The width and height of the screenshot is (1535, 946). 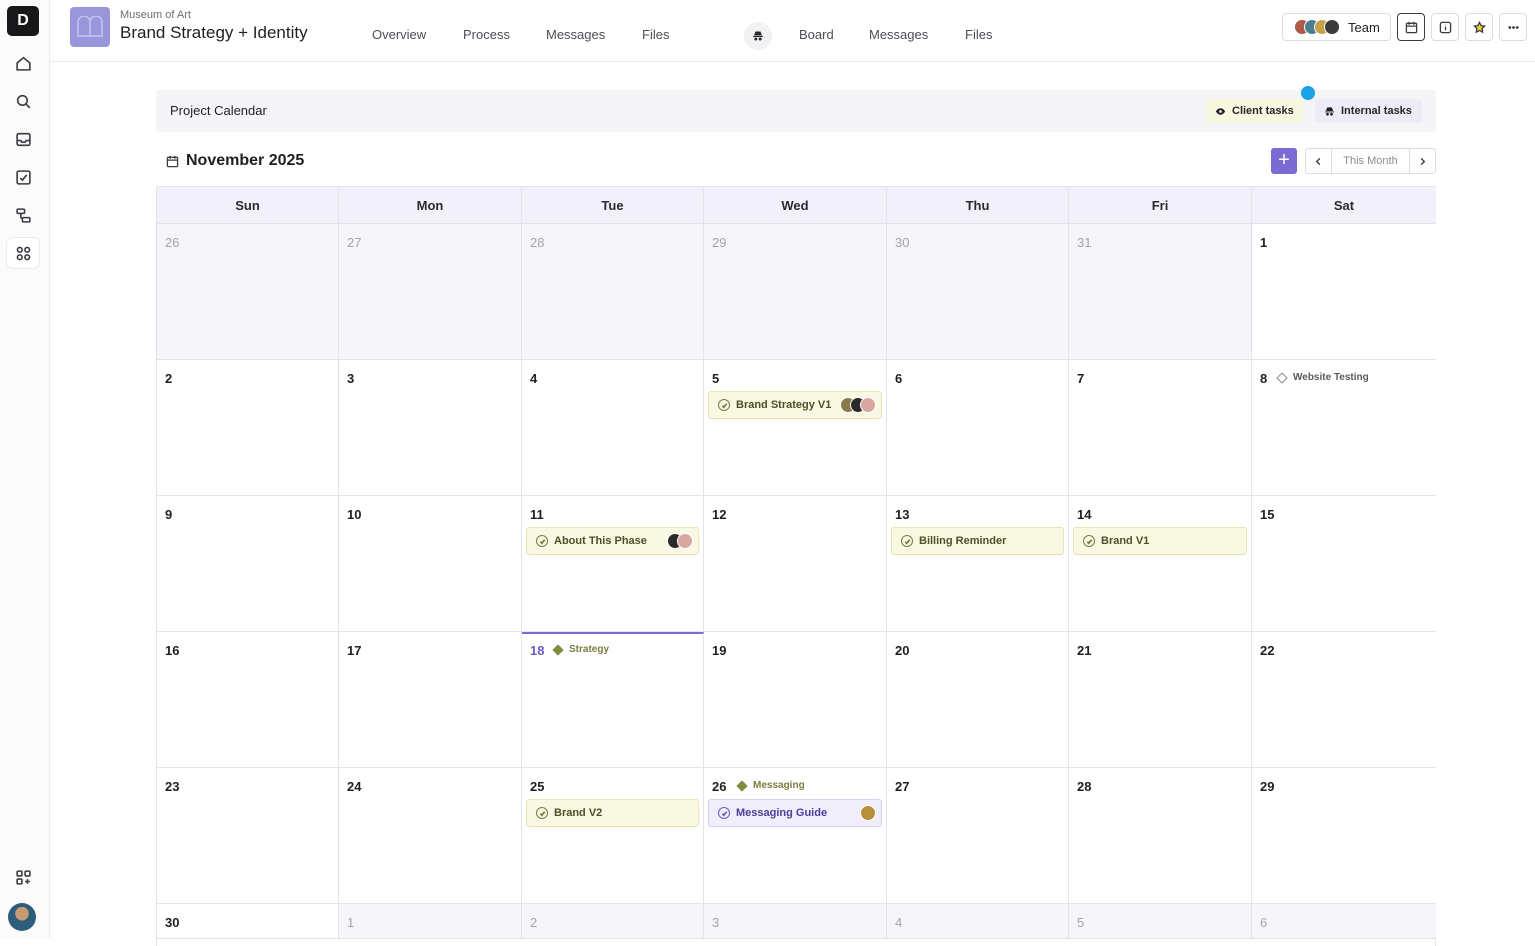 I want to click on weekday-wed: Wed, so click(x=795, y=205).